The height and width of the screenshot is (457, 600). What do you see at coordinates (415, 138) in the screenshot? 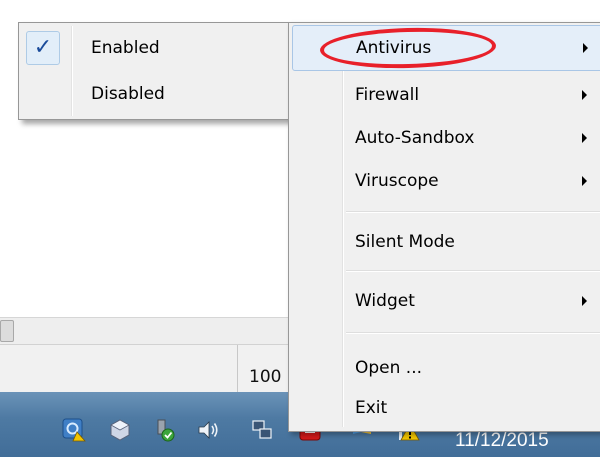
I see `menu-item-label: Auto-Sandbox` at bounding box center [415, 138].